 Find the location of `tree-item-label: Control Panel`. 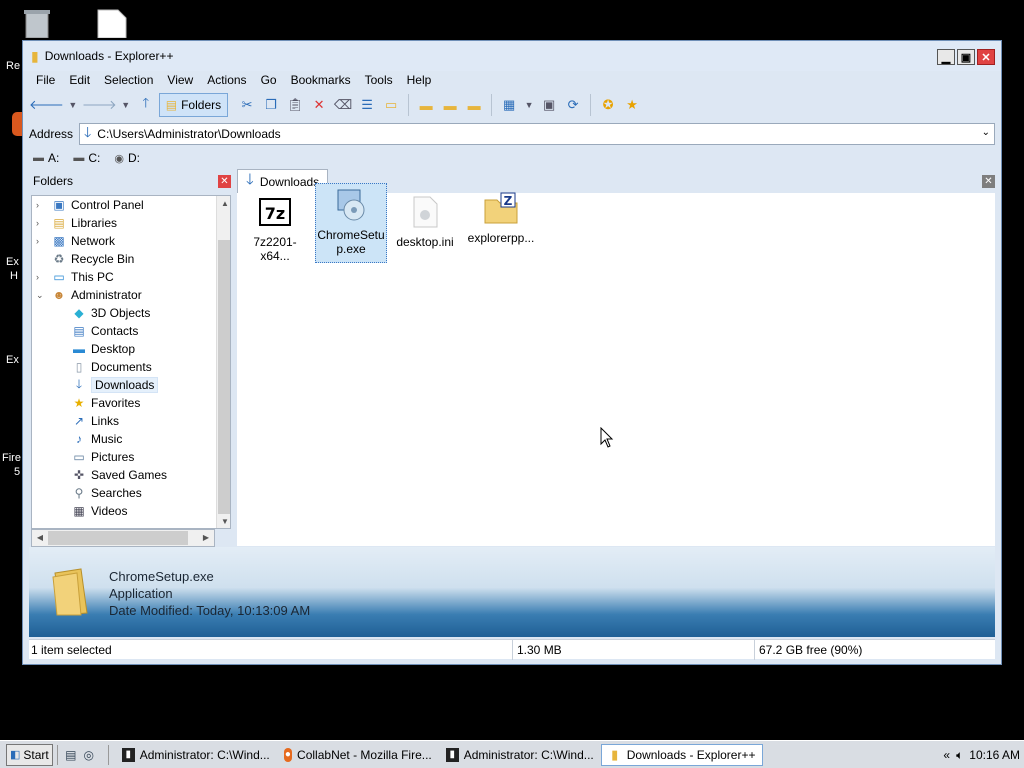

tree-item-label: Control Panel is located at coordinates (107, 205).